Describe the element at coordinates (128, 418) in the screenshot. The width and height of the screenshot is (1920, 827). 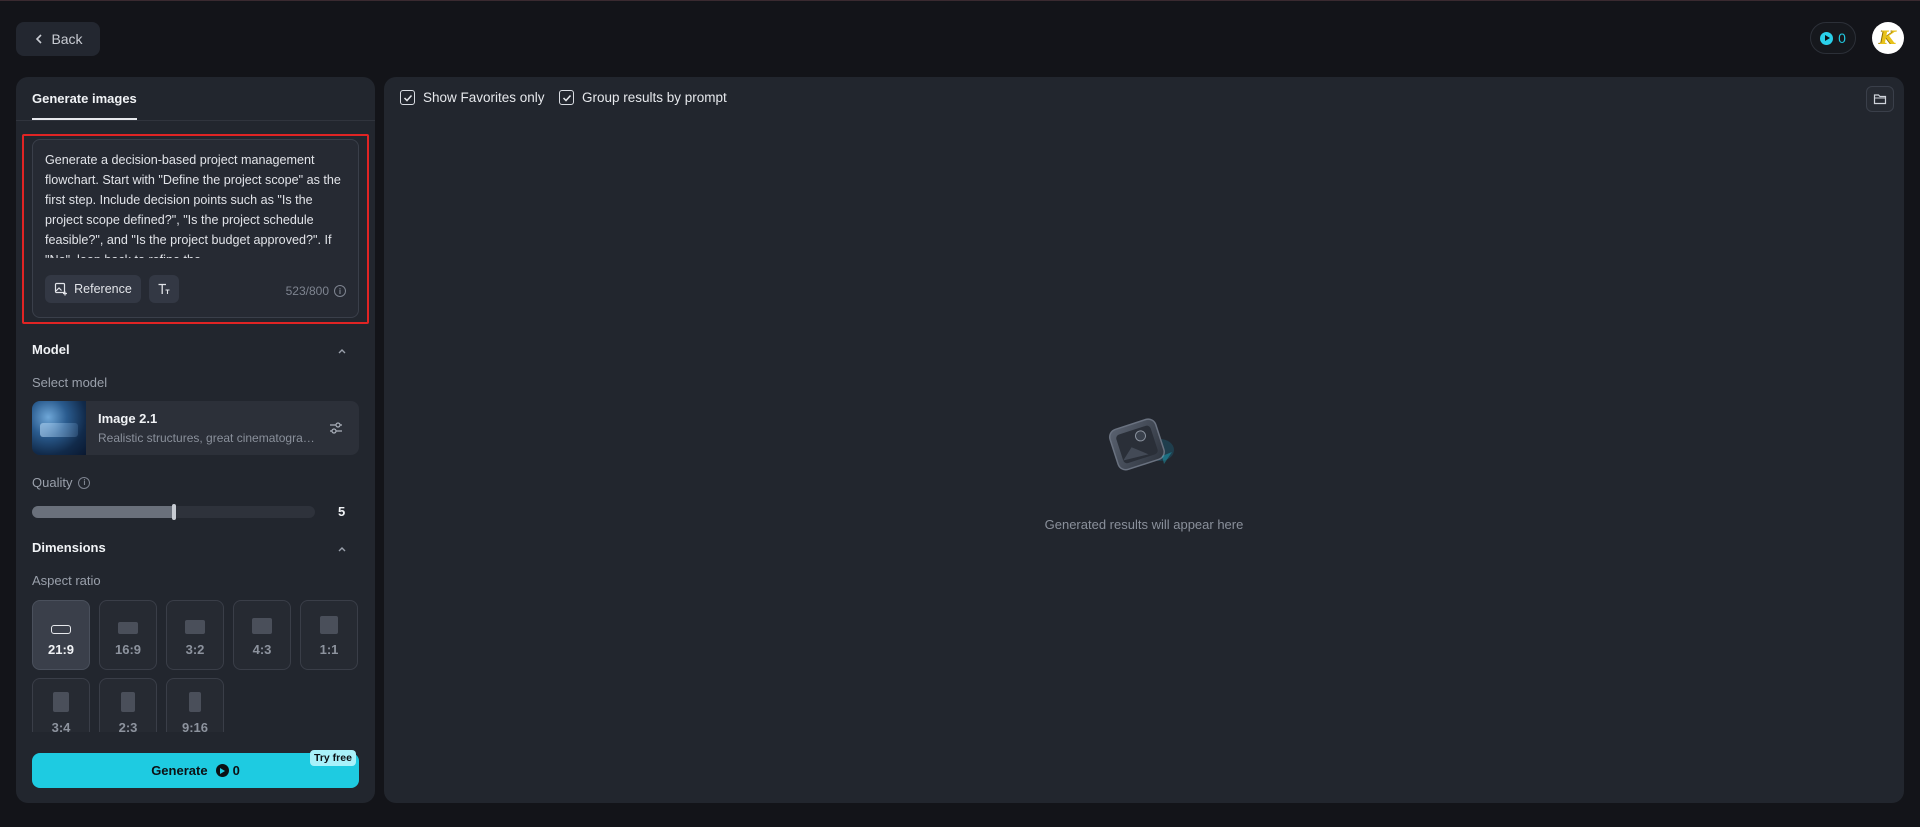
I see `model-name: Image 2.1` at that location.